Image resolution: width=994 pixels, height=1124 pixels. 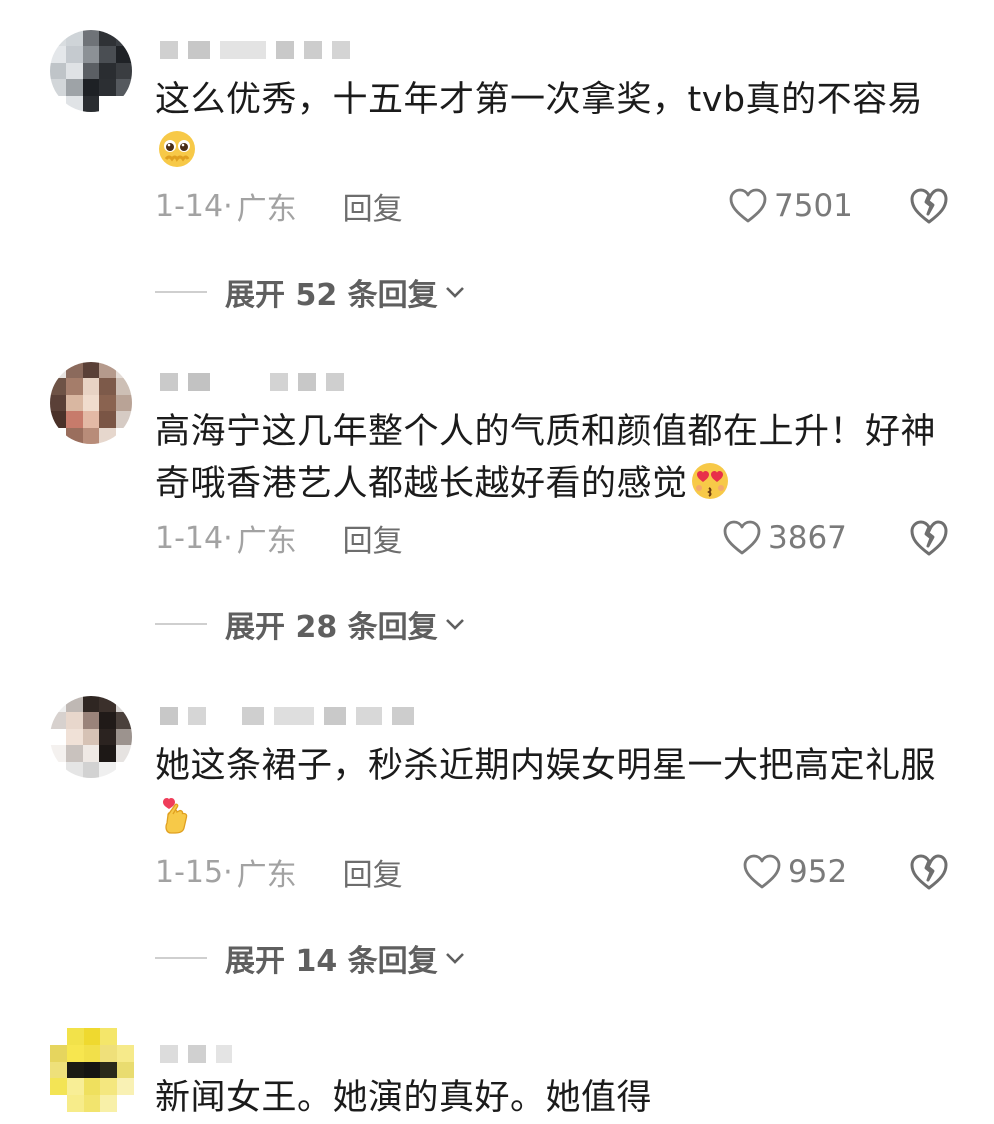 I want to click on expand-replies-label: 展开 52 条回复, so click(x=331, y=295).